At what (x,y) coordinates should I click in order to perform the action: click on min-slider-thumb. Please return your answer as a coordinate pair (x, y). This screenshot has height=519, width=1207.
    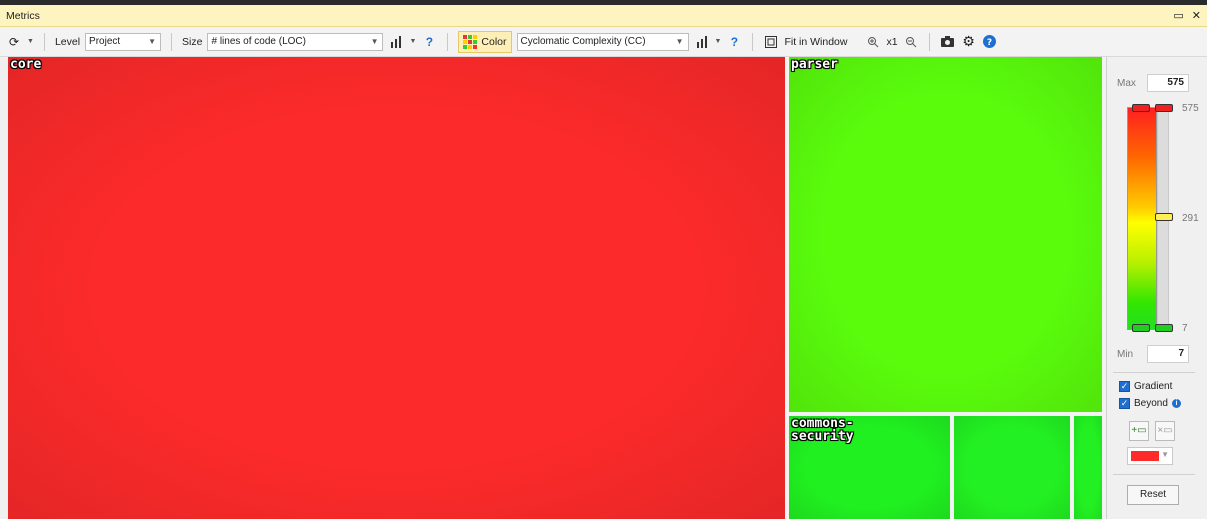
    Looking at the image, I should click on (1164, 328).